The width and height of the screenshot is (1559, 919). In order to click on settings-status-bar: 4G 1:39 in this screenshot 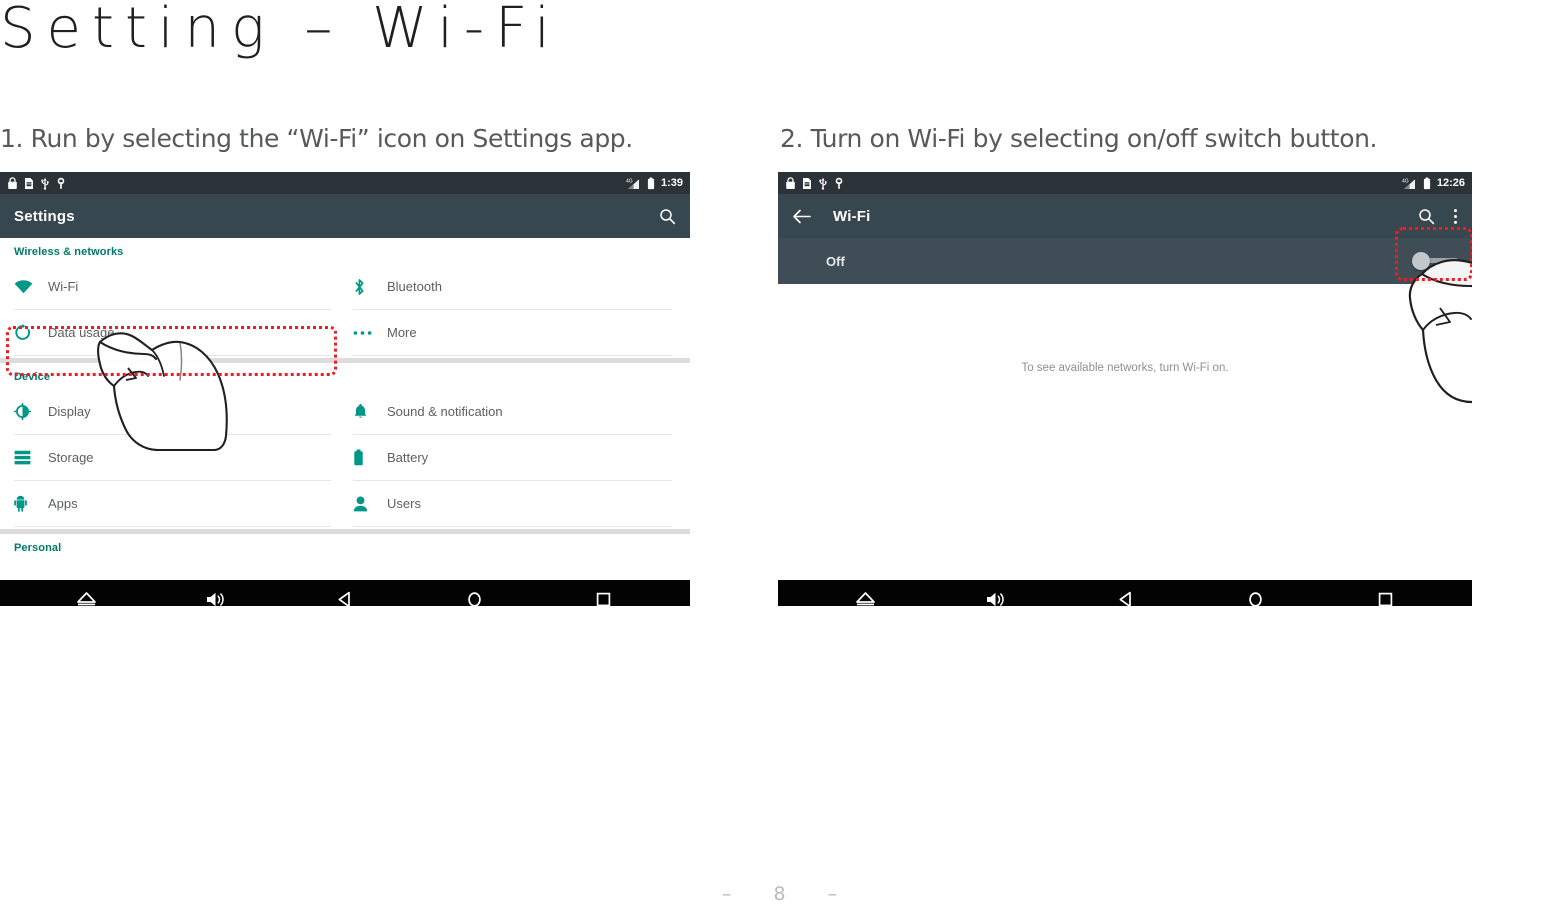, I will do `click(345, 183)`.